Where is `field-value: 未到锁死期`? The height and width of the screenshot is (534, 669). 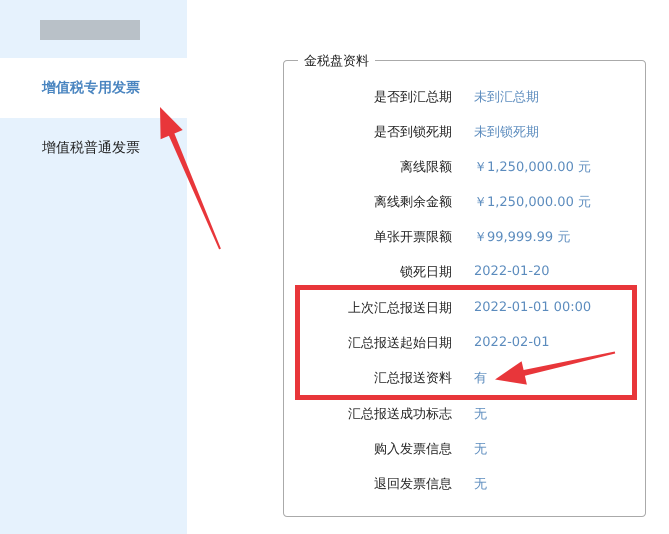 field-value: 未到锁死期 is located at coordinates (506, 132).